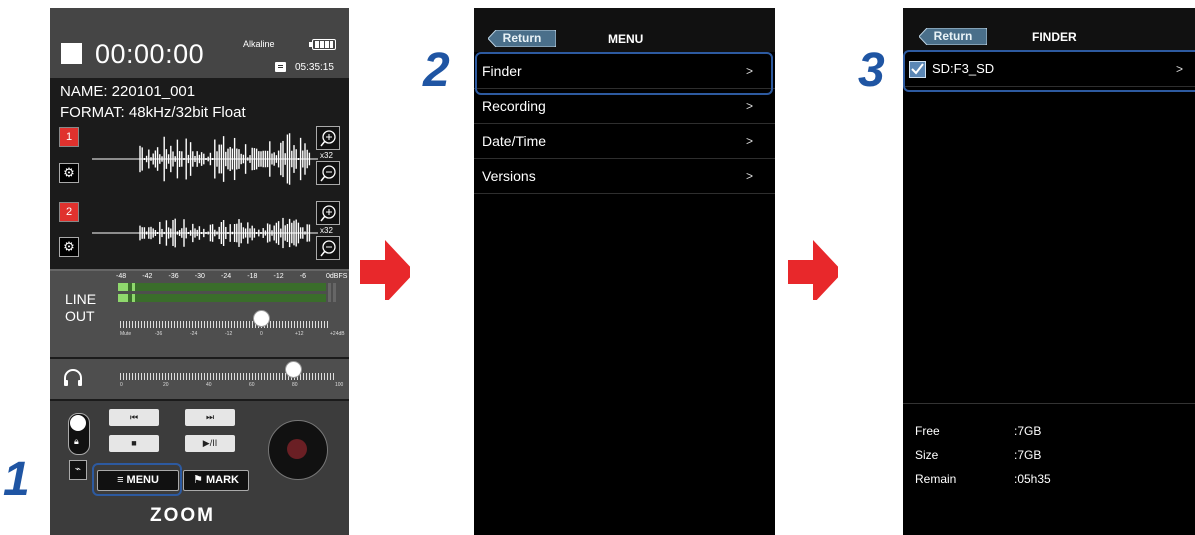  Describe the element at coordinates (328, 248) in the screenshot. I see `zoom-out-track-2-button` at that location.